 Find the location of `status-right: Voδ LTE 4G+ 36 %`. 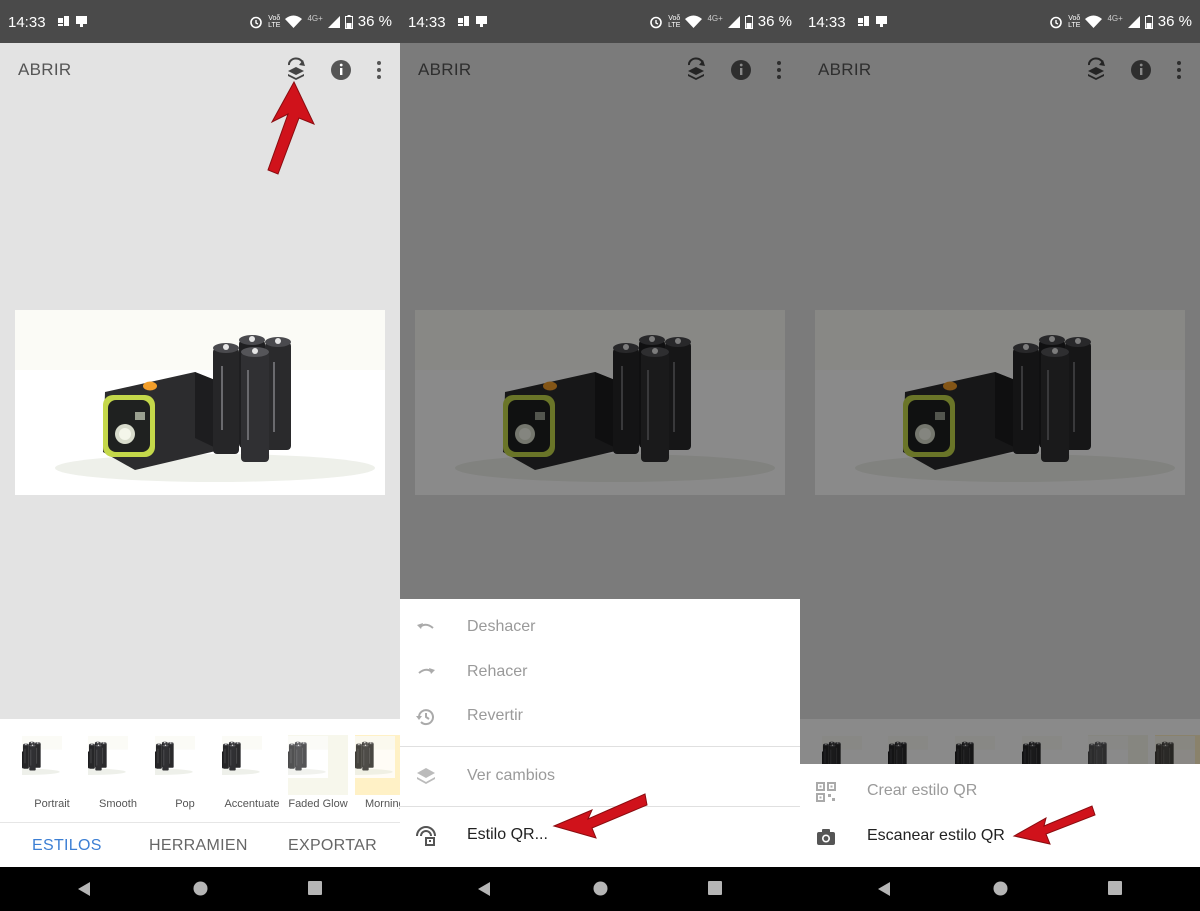

status-right: Voδ LTE 4G+ 36 % is located at coordinates (720, 21).